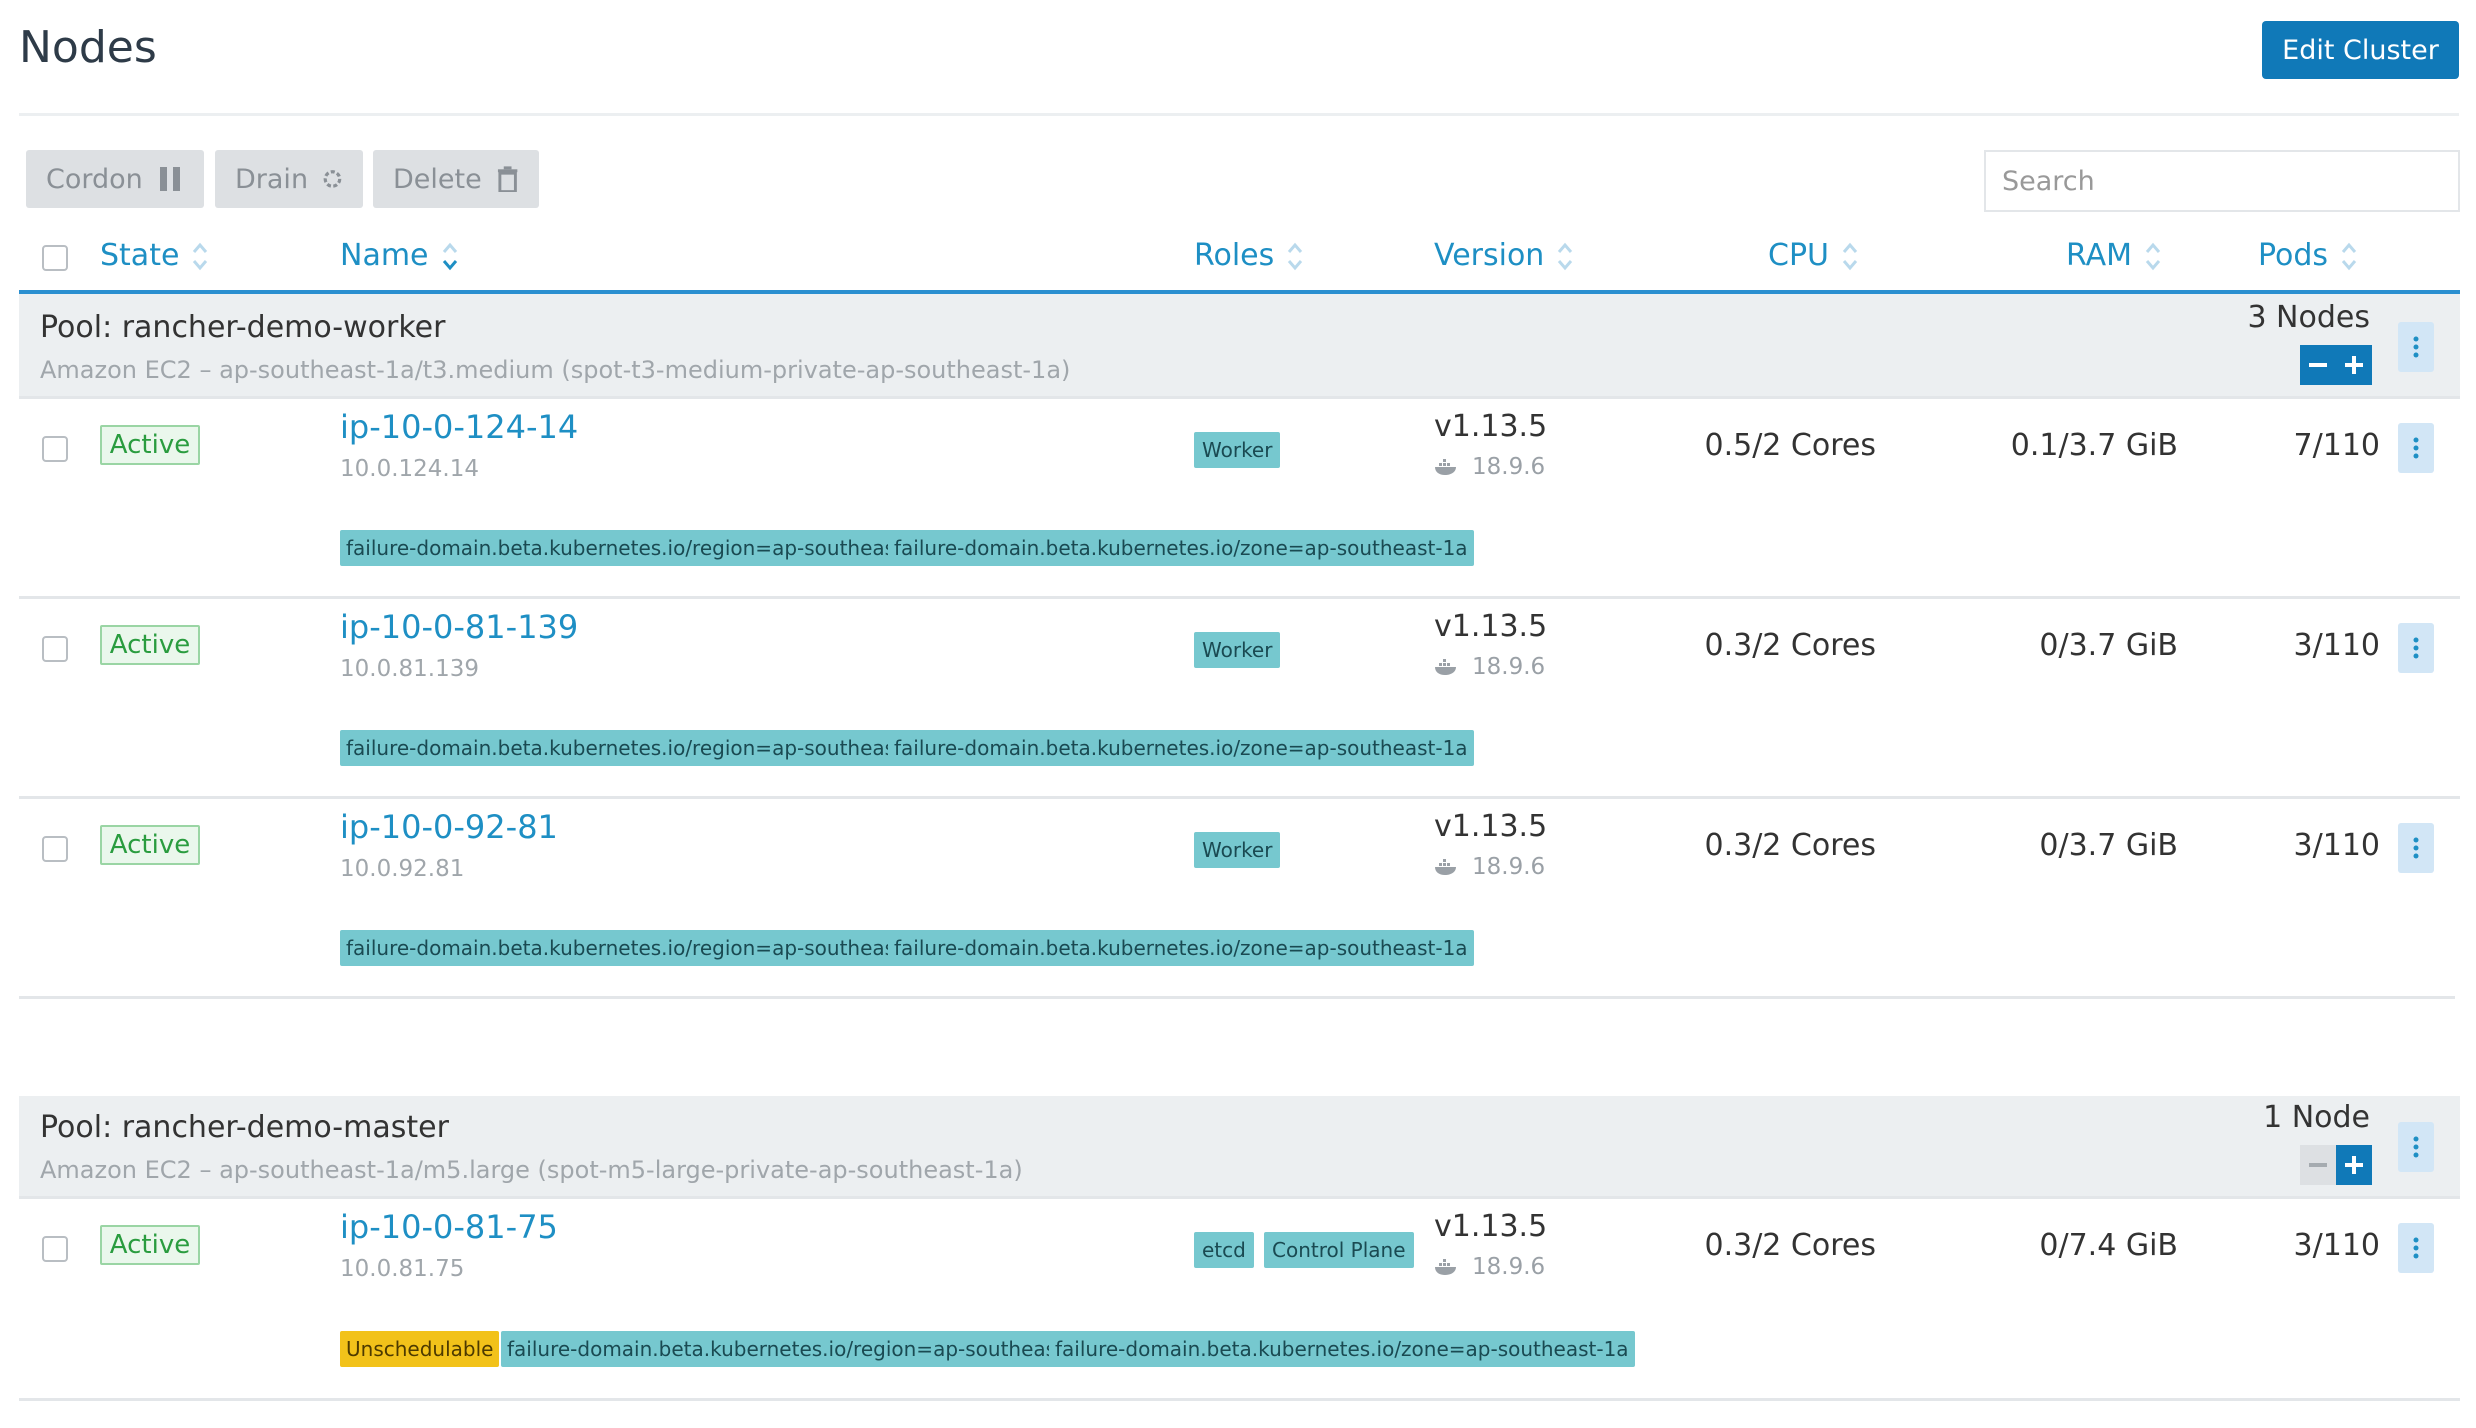 The width and height of the screenshot is (2476, 1428). Describe the element at coordinates (2094, 445) in the screenshot. I see `ram-value: 0.1/3.7 GiB` at that location.